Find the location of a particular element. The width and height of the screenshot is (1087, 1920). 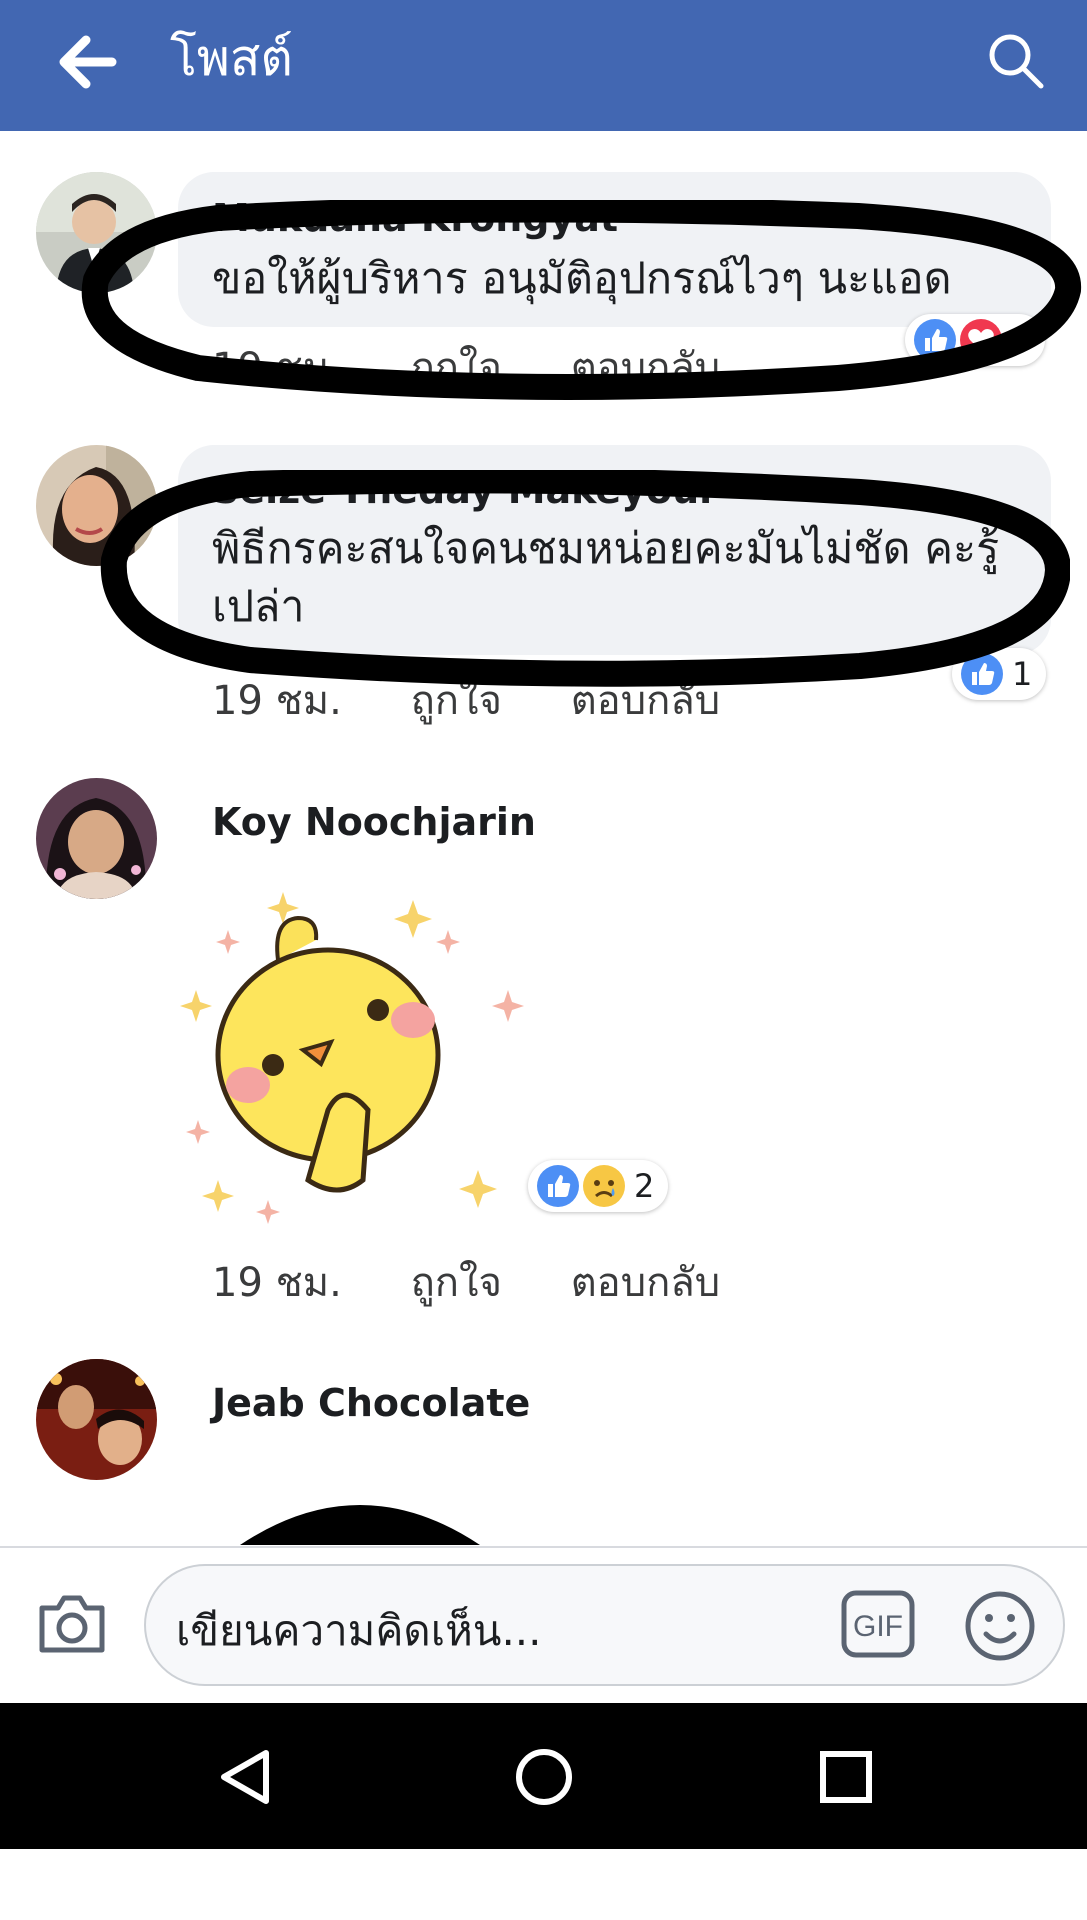

reaction-count: 2 is located at coordinates (644, 1186).